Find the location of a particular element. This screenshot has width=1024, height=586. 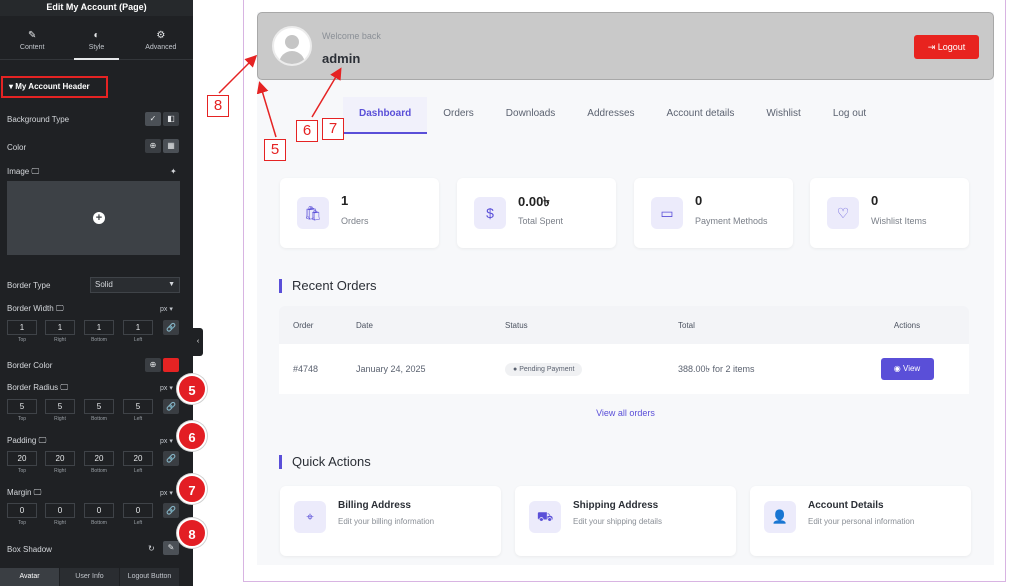

nav-logout: Log out is located at coordinates (849, 115).